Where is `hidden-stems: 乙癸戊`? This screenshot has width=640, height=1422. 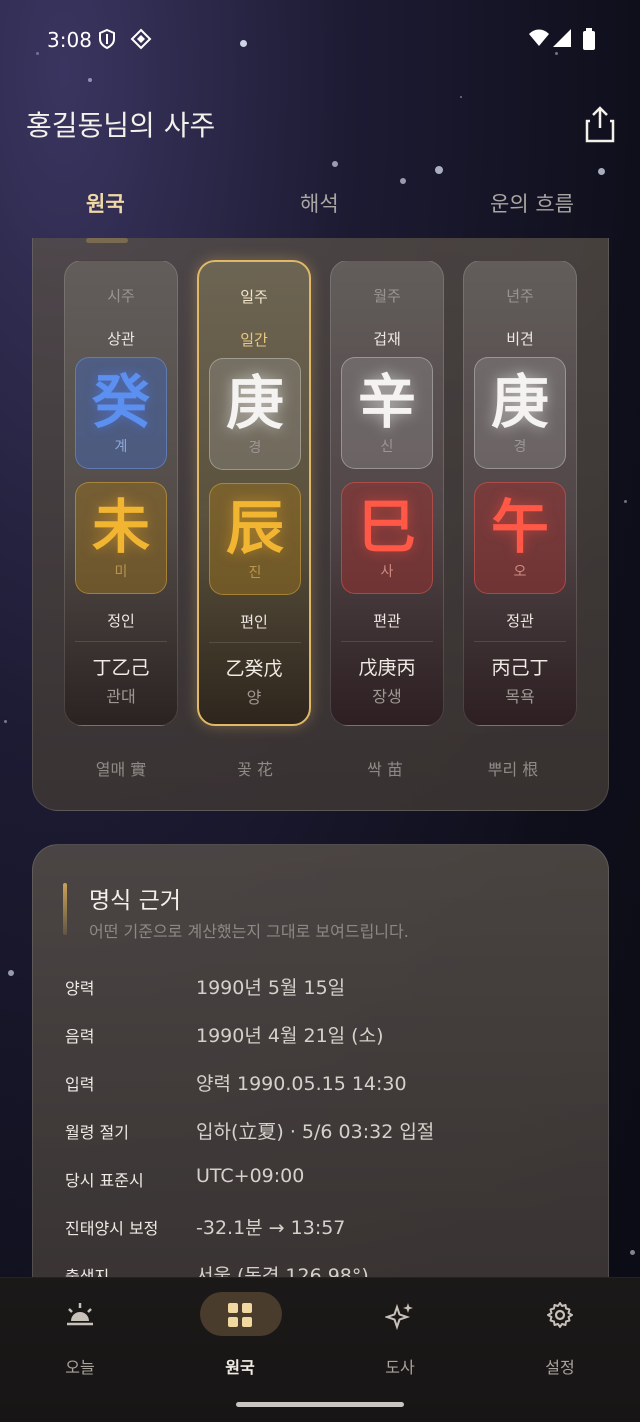
hidden-stems: 乙癸戊 is located at coordinates (254, 669).